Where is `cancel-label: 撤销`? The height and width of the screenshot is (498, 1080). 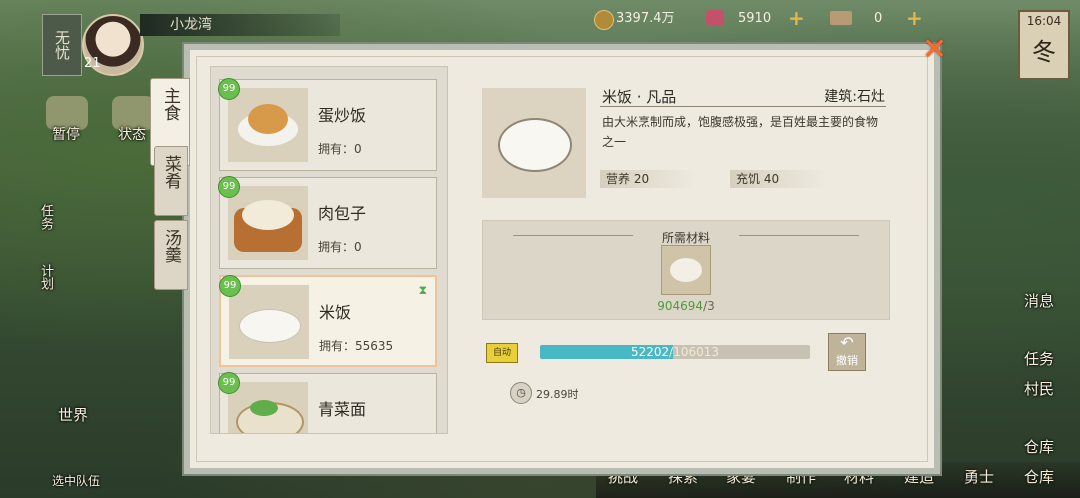
cancel-label: 撤销 is located at coordinates (847, 360).